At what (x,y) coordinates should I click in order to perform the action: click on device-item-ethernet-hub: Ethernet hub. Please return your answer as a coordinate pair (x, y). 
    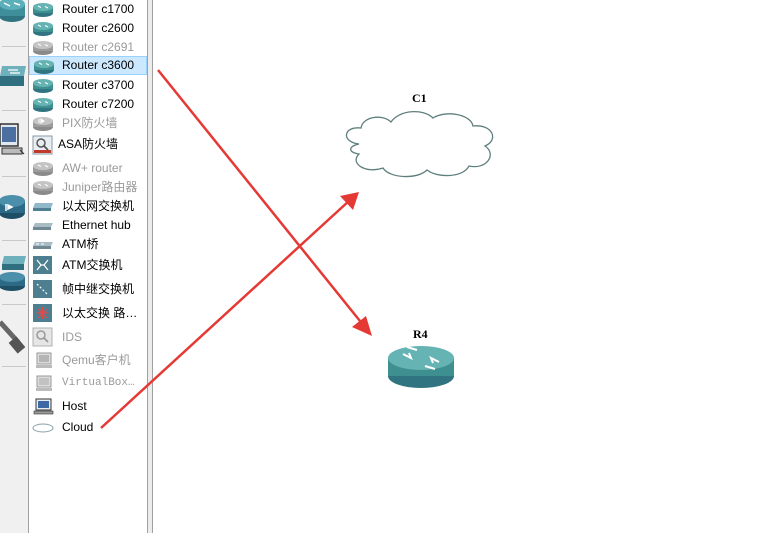
    Looking at the image, I should click on (88, 225).